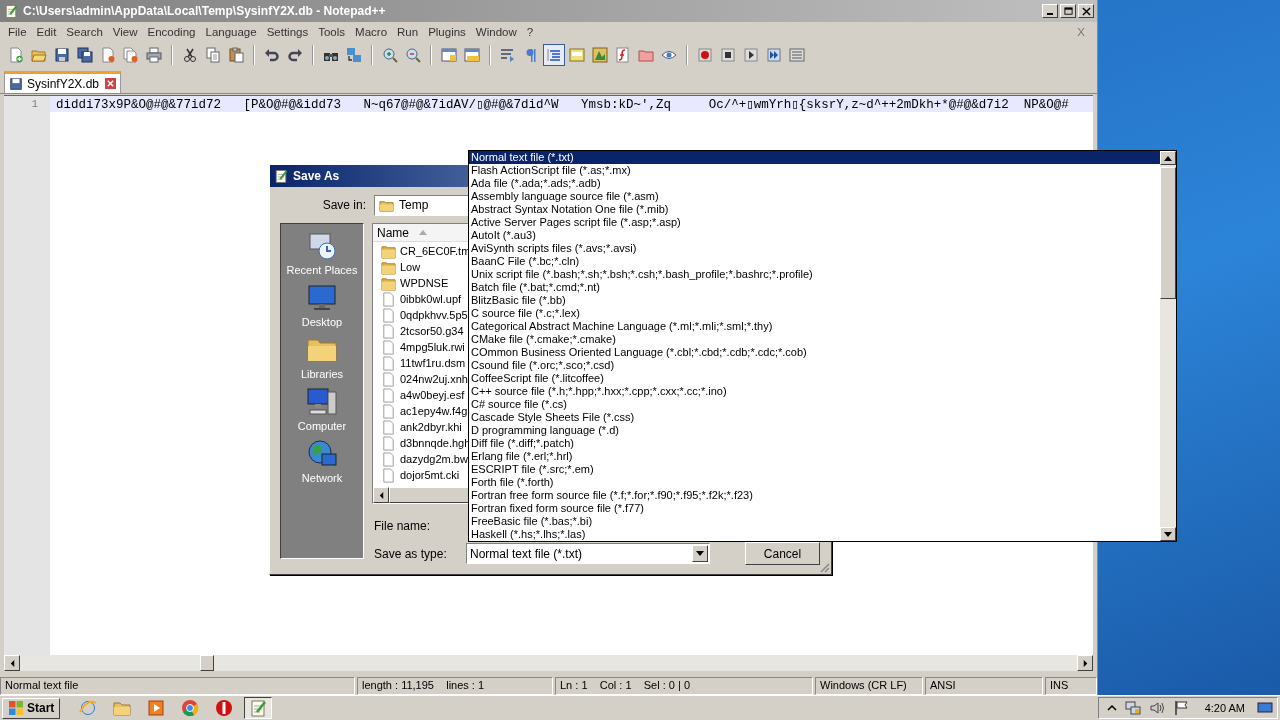 This screenshot has height=720, width=1280. I want to click on file-type-label: Save as type:, so click(410, 553).